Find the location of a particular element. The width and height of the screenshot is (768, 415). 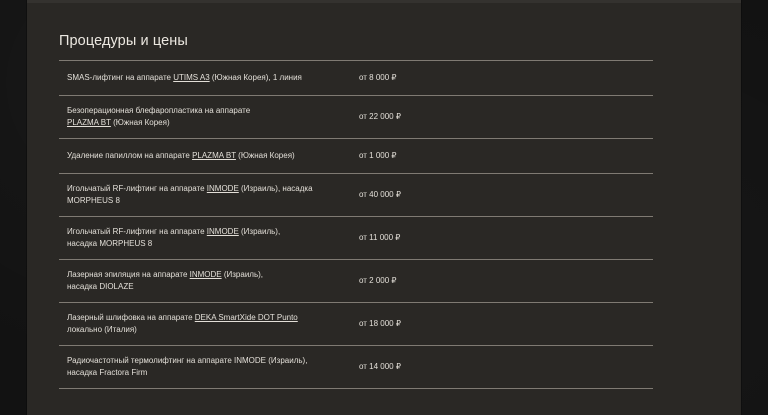

price-6: от 2 000 ₽ is located at coordinates (378, 280).